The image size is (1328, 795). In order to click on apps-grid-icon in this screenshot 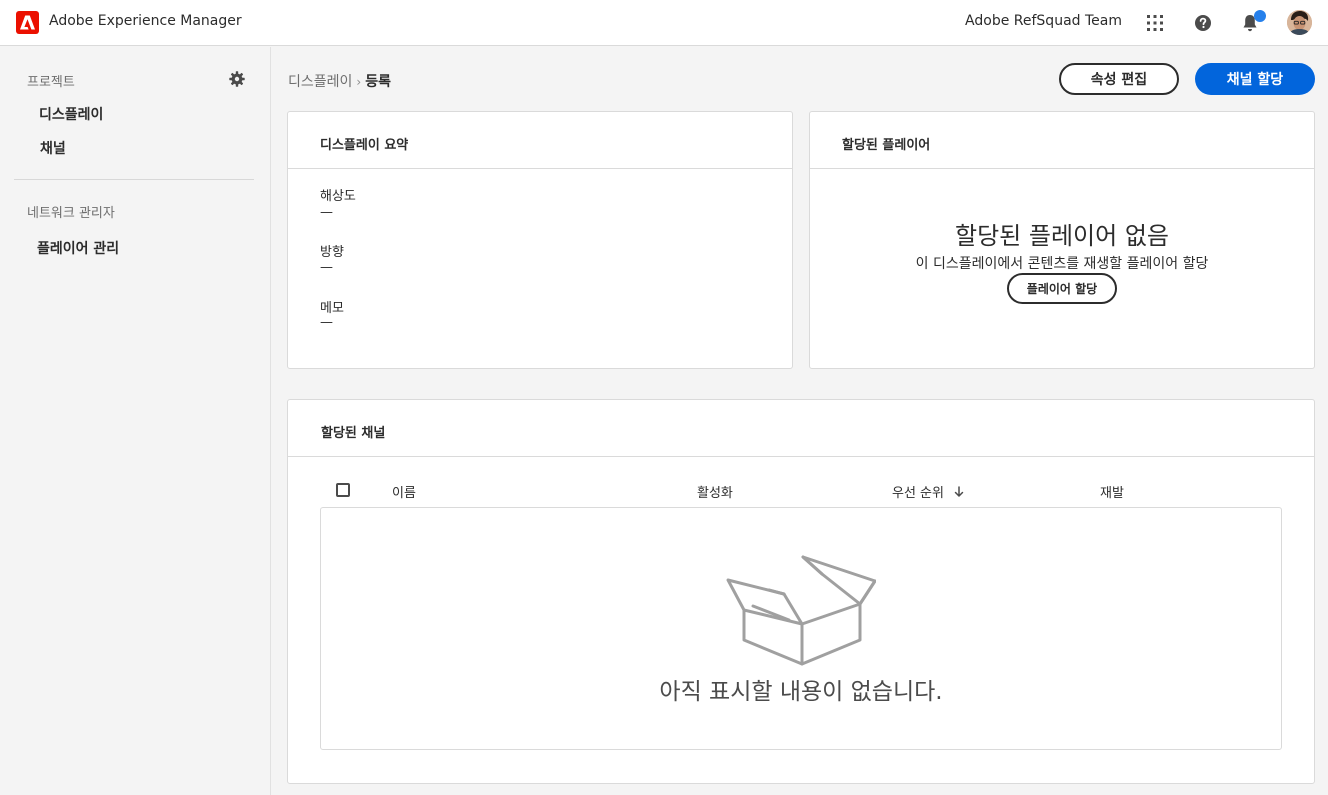, I will do `click(1155, 23)`.